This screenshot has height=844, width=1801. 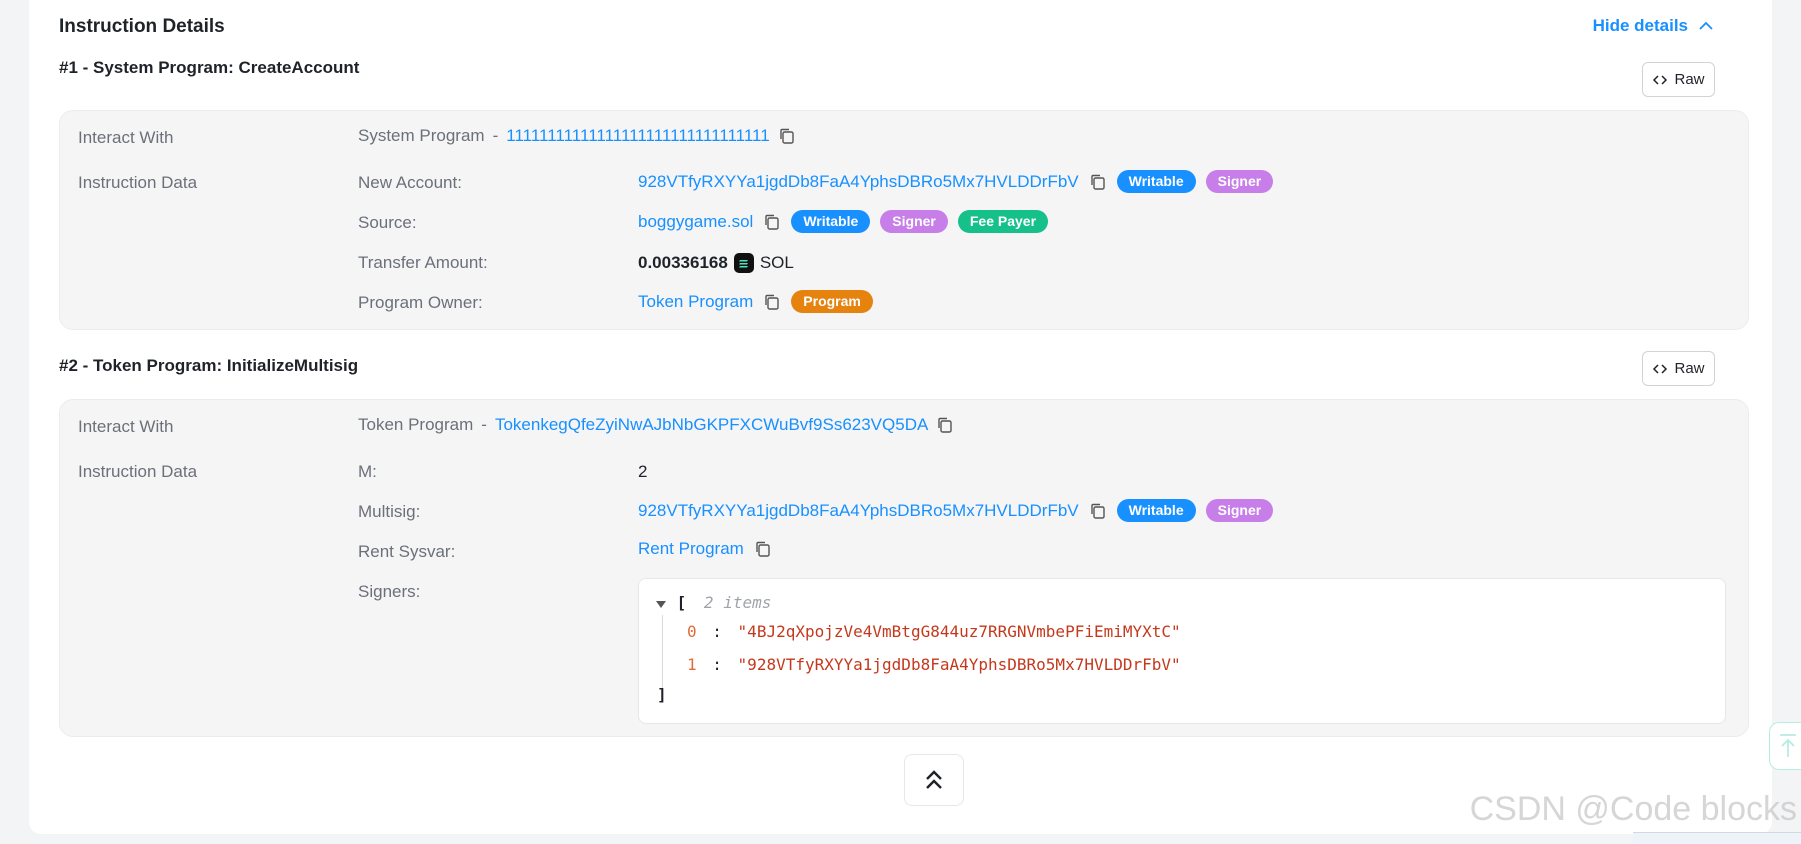 I want to click on raw-button-1: Raw, so click(x=1678, y=79).